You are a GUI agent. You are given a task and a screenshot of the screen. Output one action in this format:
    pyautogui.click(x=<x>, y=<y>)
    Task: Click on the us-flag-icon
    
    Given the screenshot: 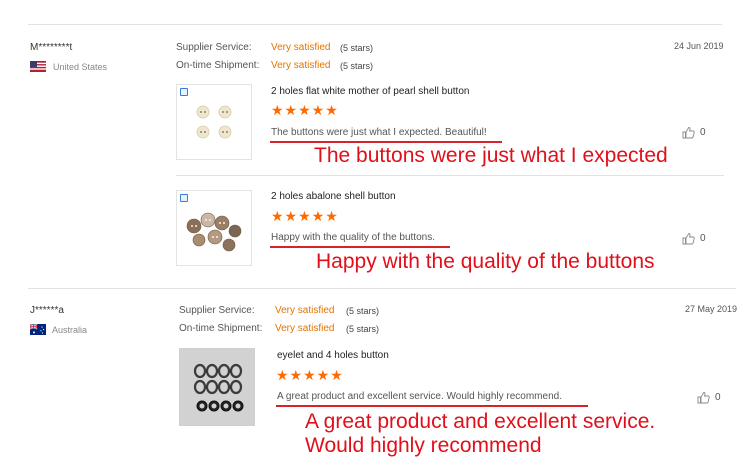 What is the action you would take?
    pyautogui.click(x=38, y=66)
    